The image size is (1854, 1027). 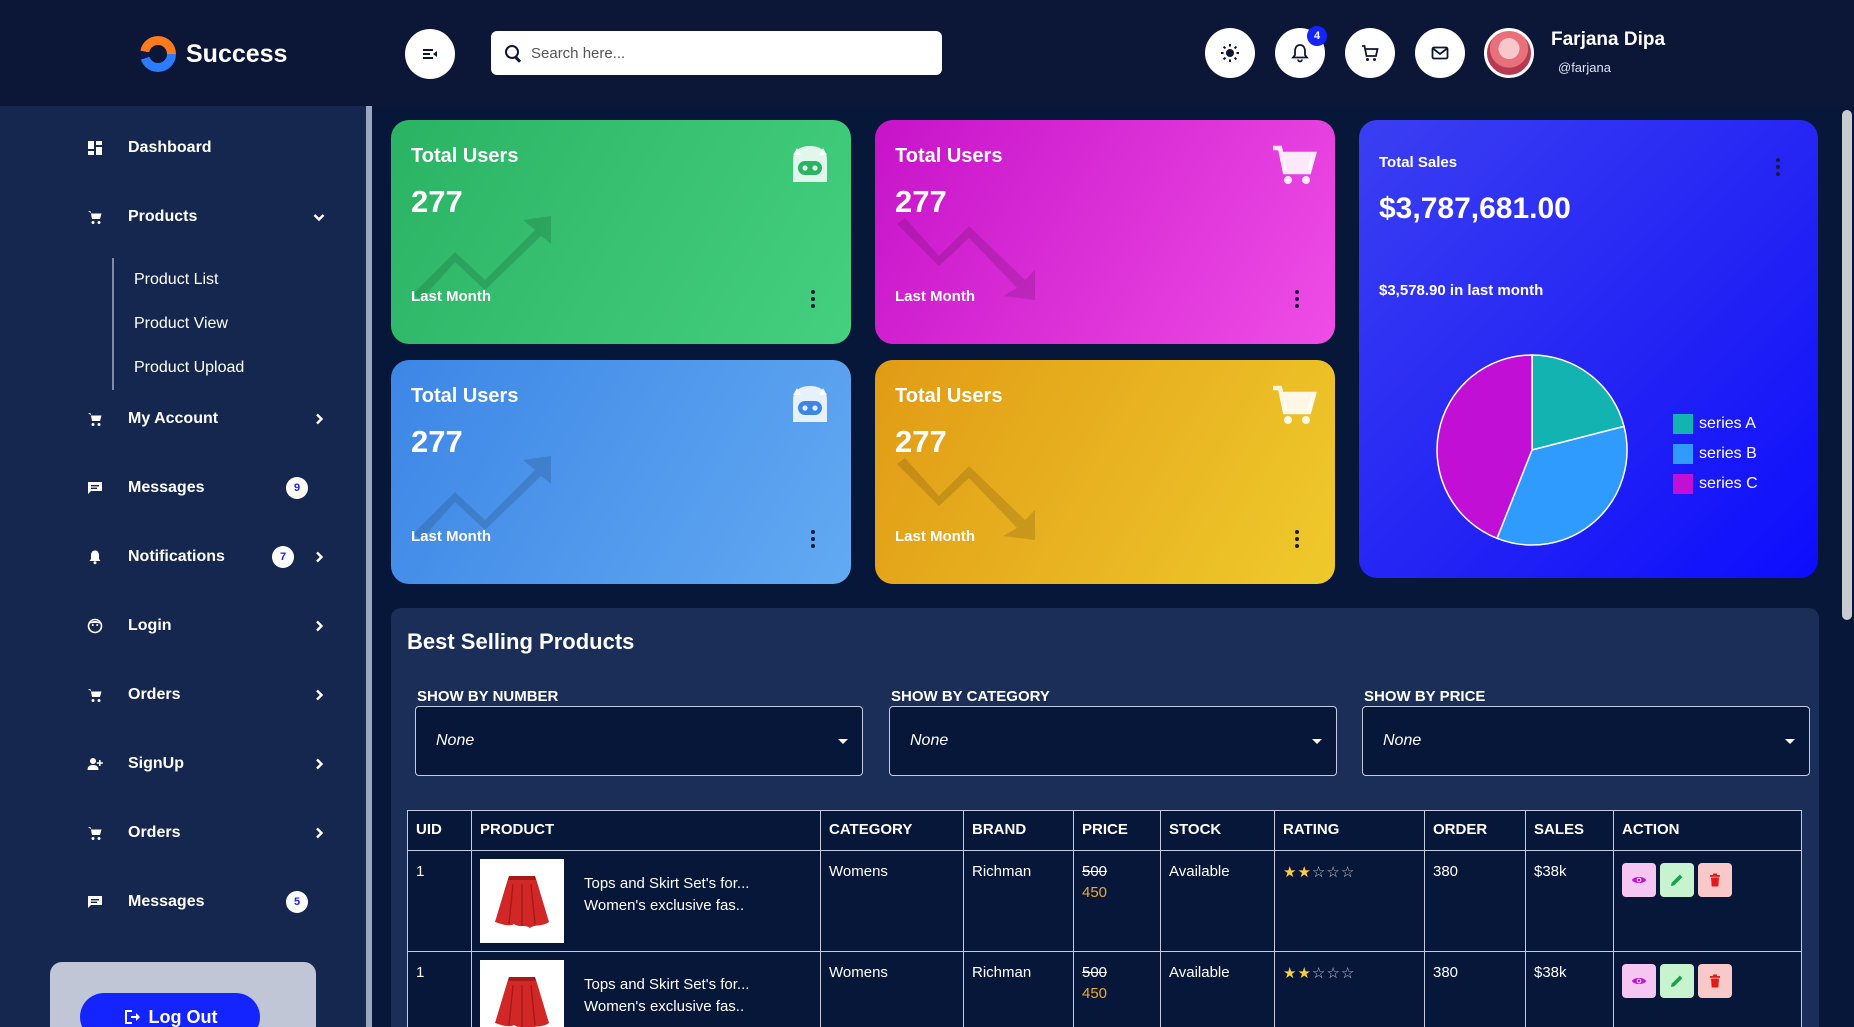 What do you see at coordinates (1847, 365) in the screenshot?
I see `scrollbar-thumb` at bounding box center [1847, 365].